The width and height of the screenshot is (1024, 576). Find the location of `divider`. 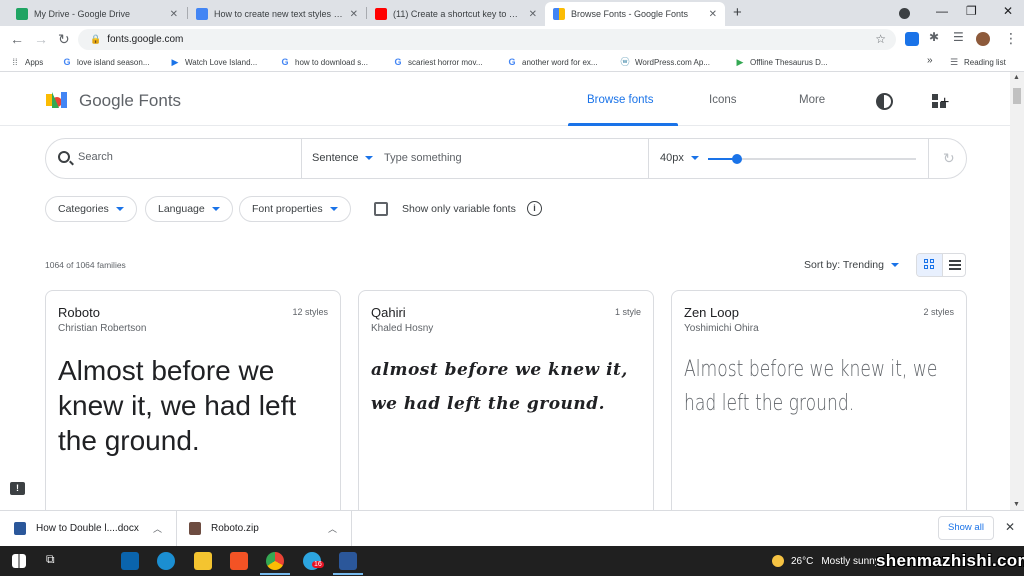

divider is located at coordinates (648, 158).